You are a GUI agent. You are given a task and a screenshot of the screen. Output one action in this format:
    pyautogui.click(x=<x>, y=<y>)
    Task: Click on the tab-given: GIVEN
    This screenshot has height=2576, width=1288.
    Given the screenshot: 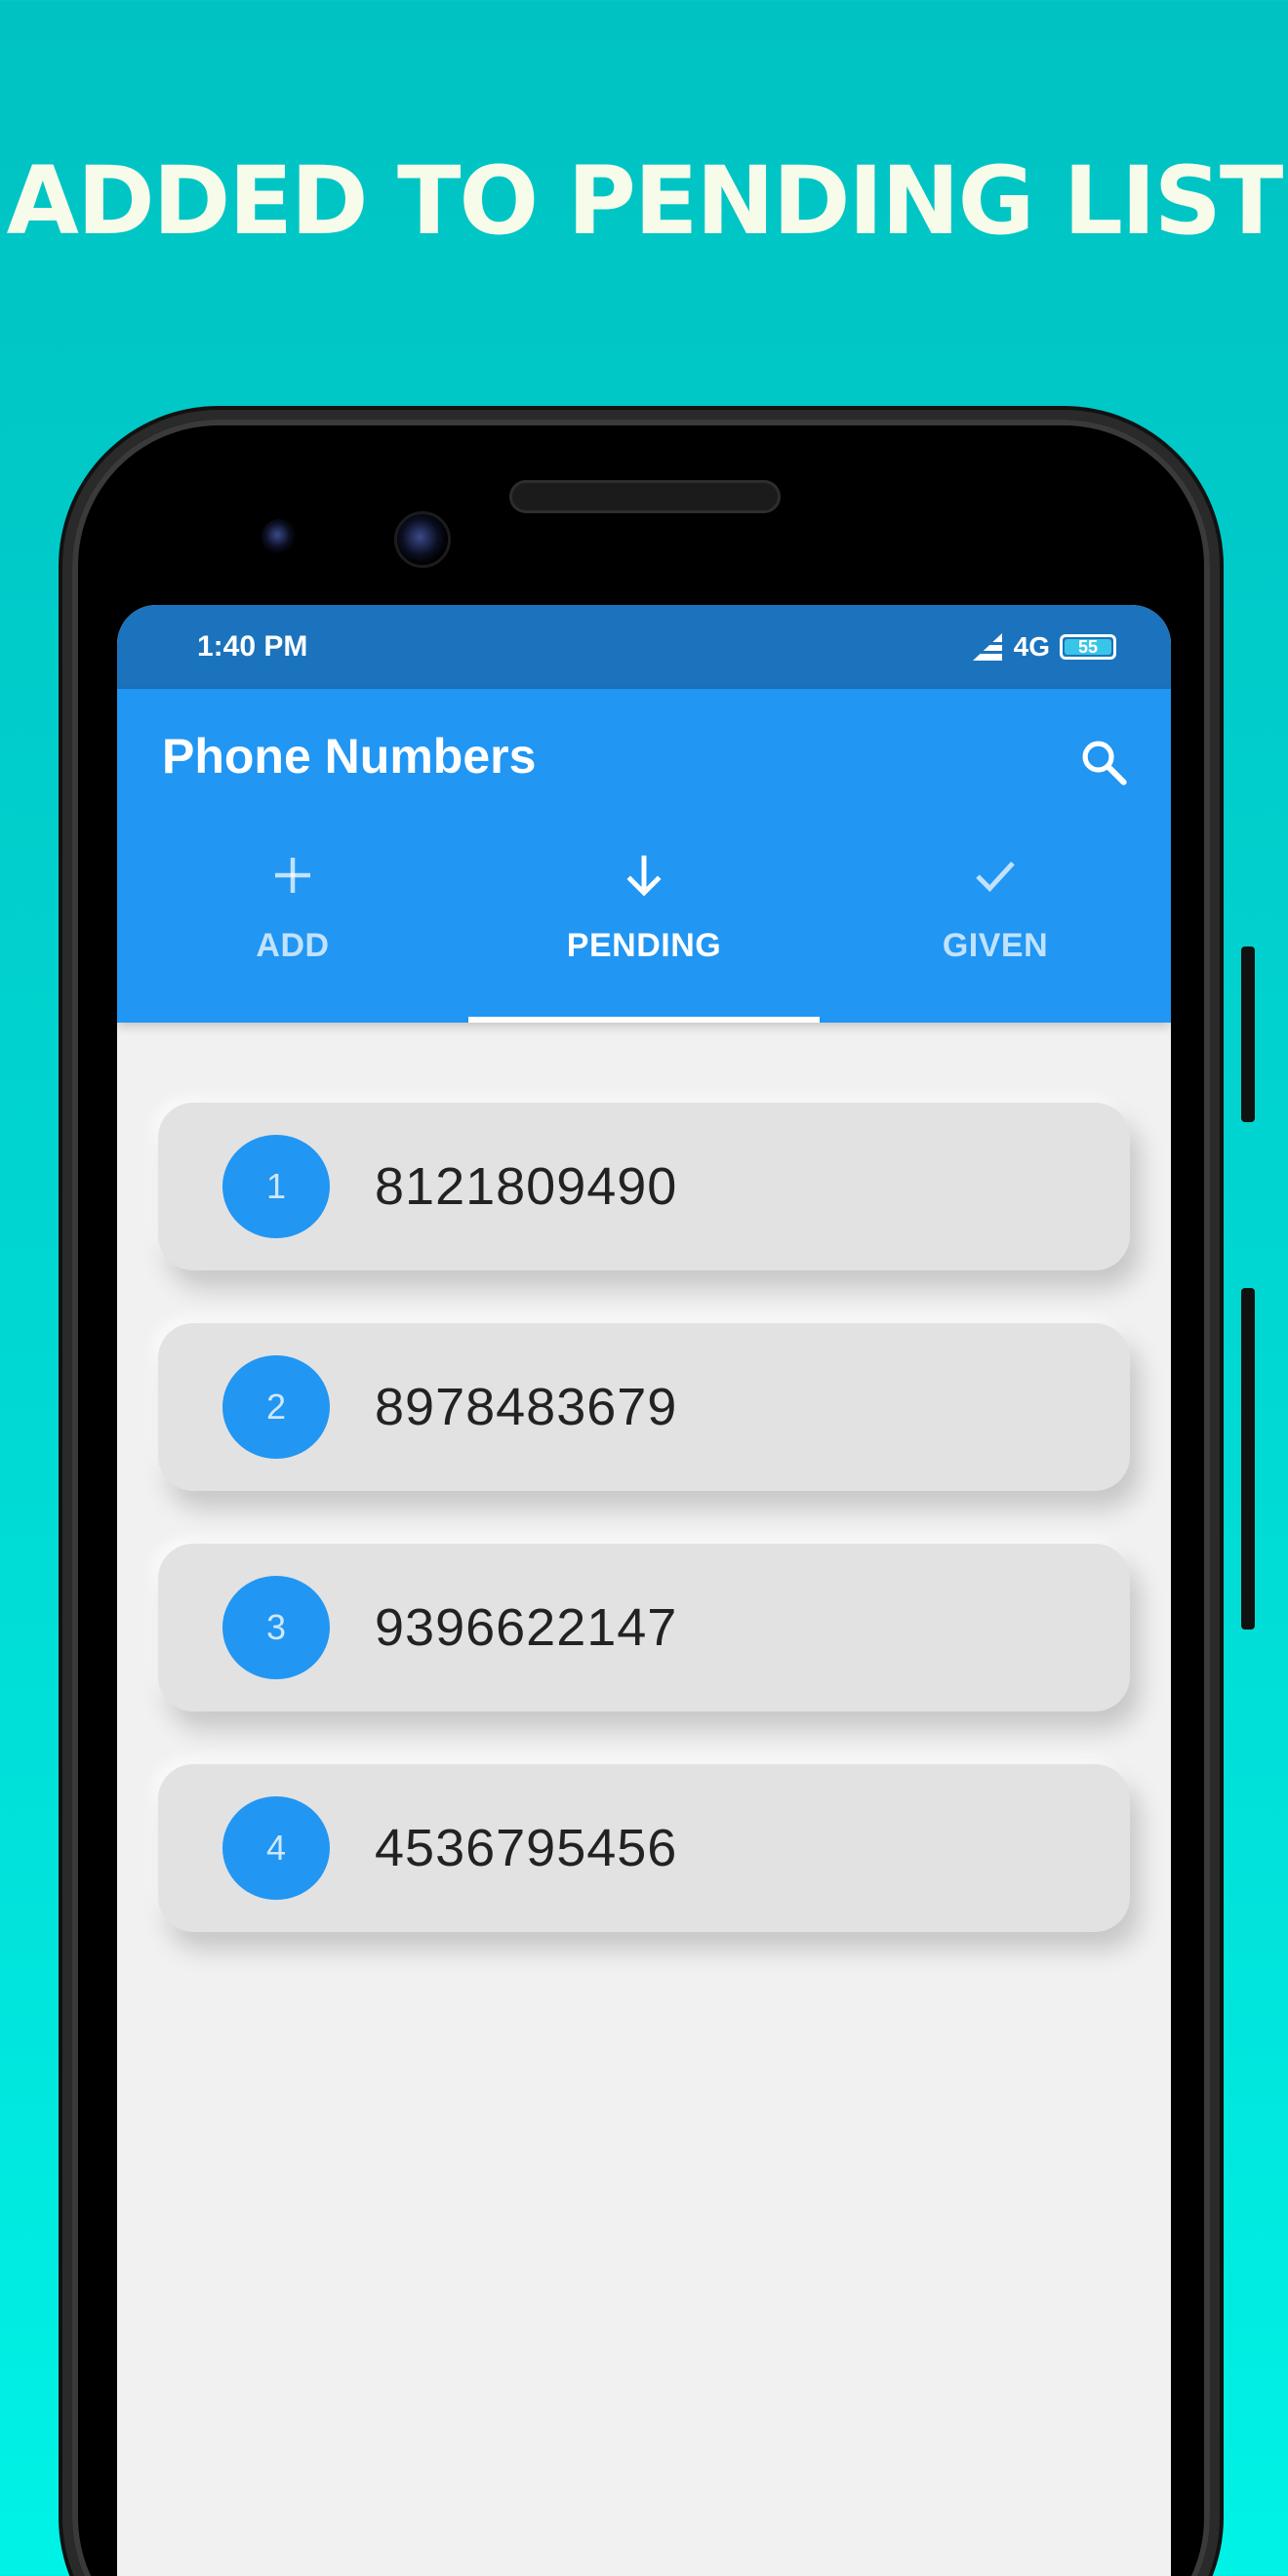 What is the action you would take?
    pyautogui.click(x=995, y=930)
    